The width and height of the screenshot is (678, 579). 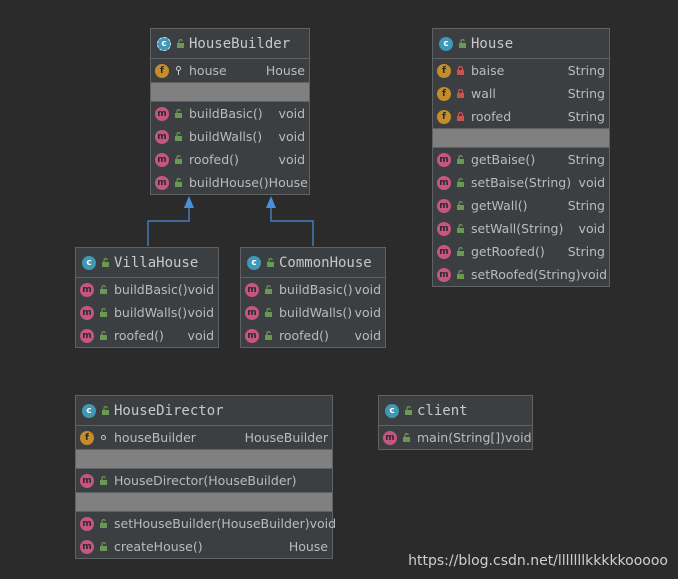 I want to click on method-row: m setRoofed(String) void, so click(x=521, y=274).